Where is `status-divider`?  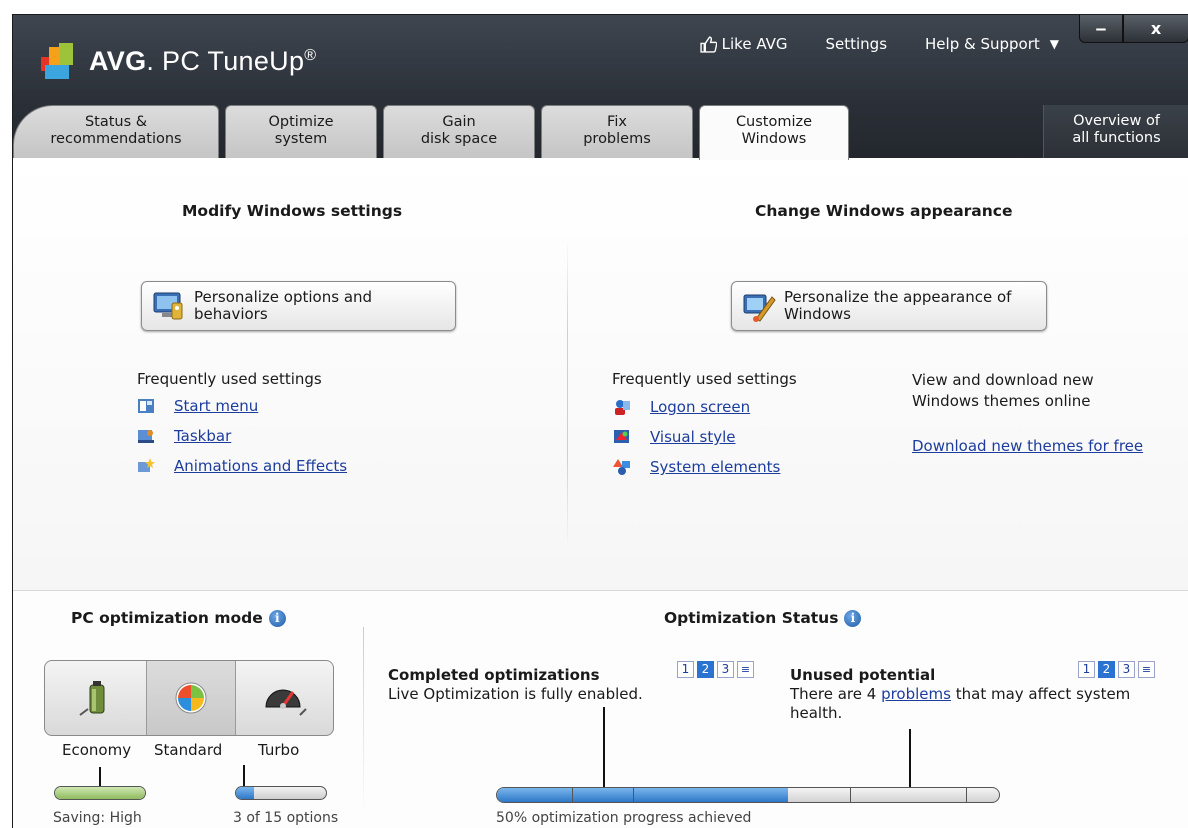
status-divider is located at coordinates (363, 722).